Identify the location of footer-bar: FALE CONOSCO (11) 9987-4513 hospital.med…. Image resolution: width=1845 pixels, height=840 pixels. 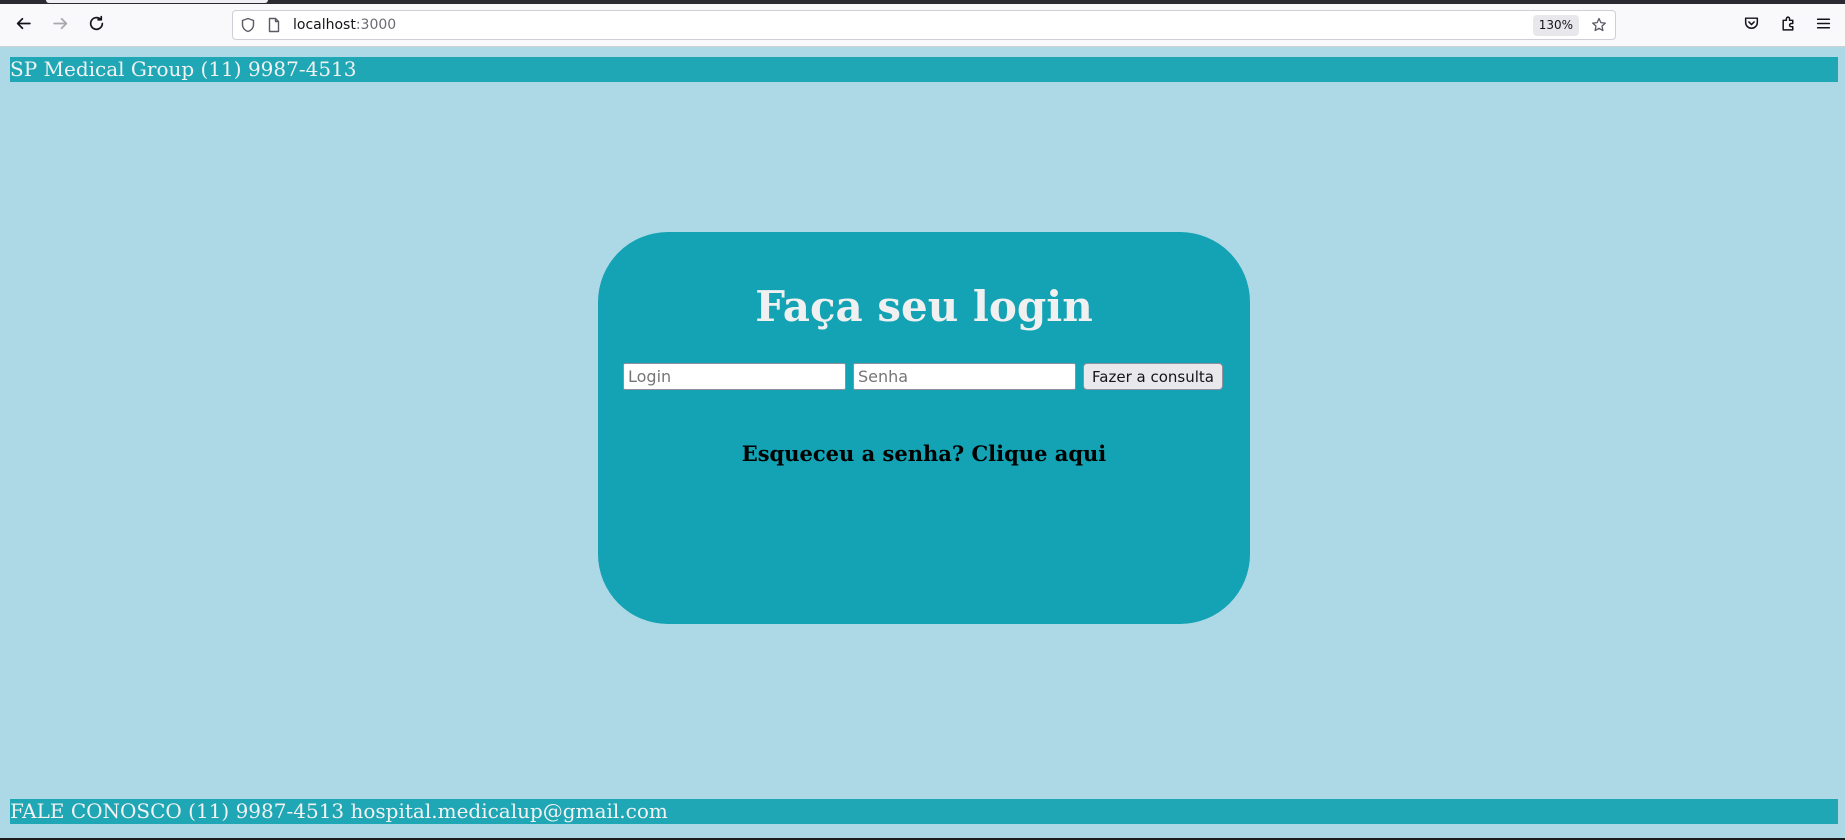
(924, 811).